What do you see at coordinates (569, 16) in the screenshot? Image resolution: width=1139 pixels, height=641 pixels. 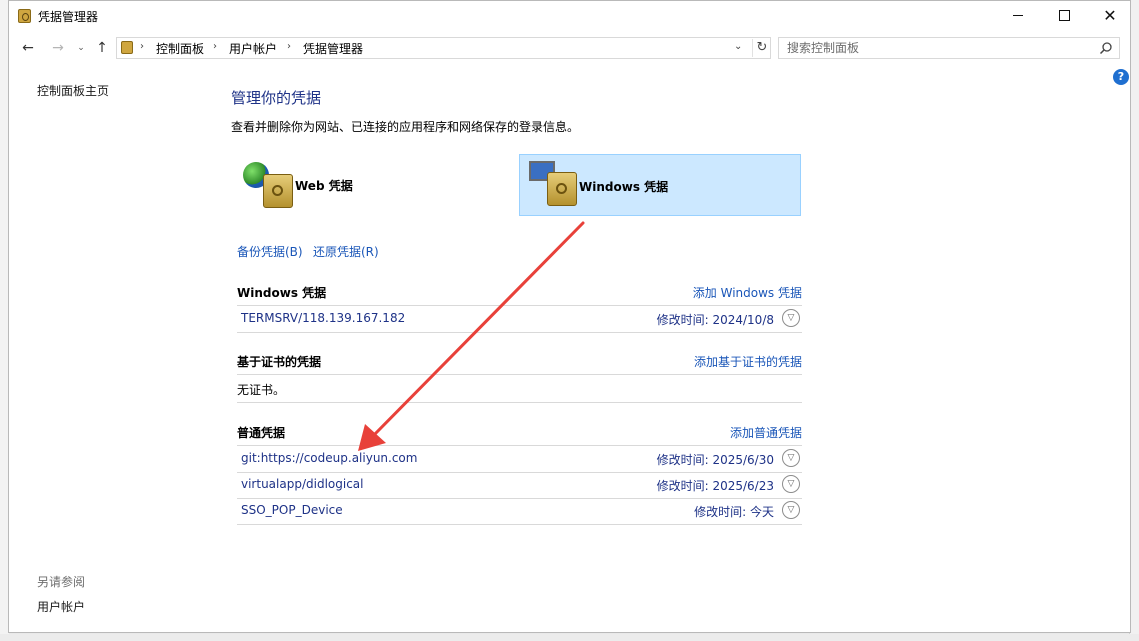 I see `title-bar: 凭据管理器 ✕` at bounding box center [569, 16].